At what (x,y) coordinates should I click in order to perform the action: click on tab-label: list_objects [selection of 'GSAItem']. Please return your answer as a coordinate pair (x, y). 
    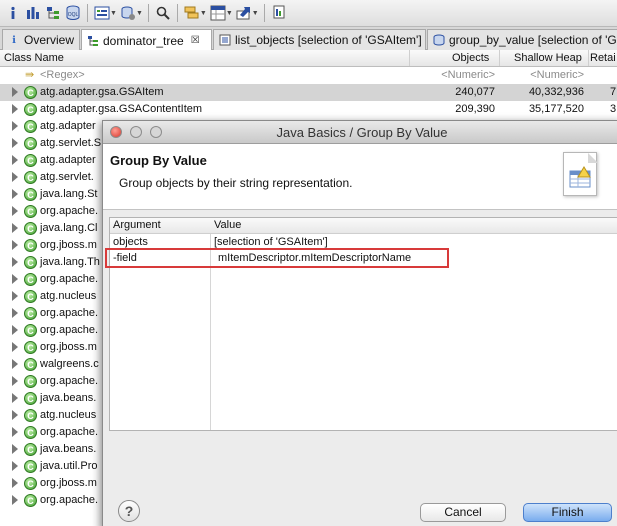
    Looking at the image, I should click on (328, 40).